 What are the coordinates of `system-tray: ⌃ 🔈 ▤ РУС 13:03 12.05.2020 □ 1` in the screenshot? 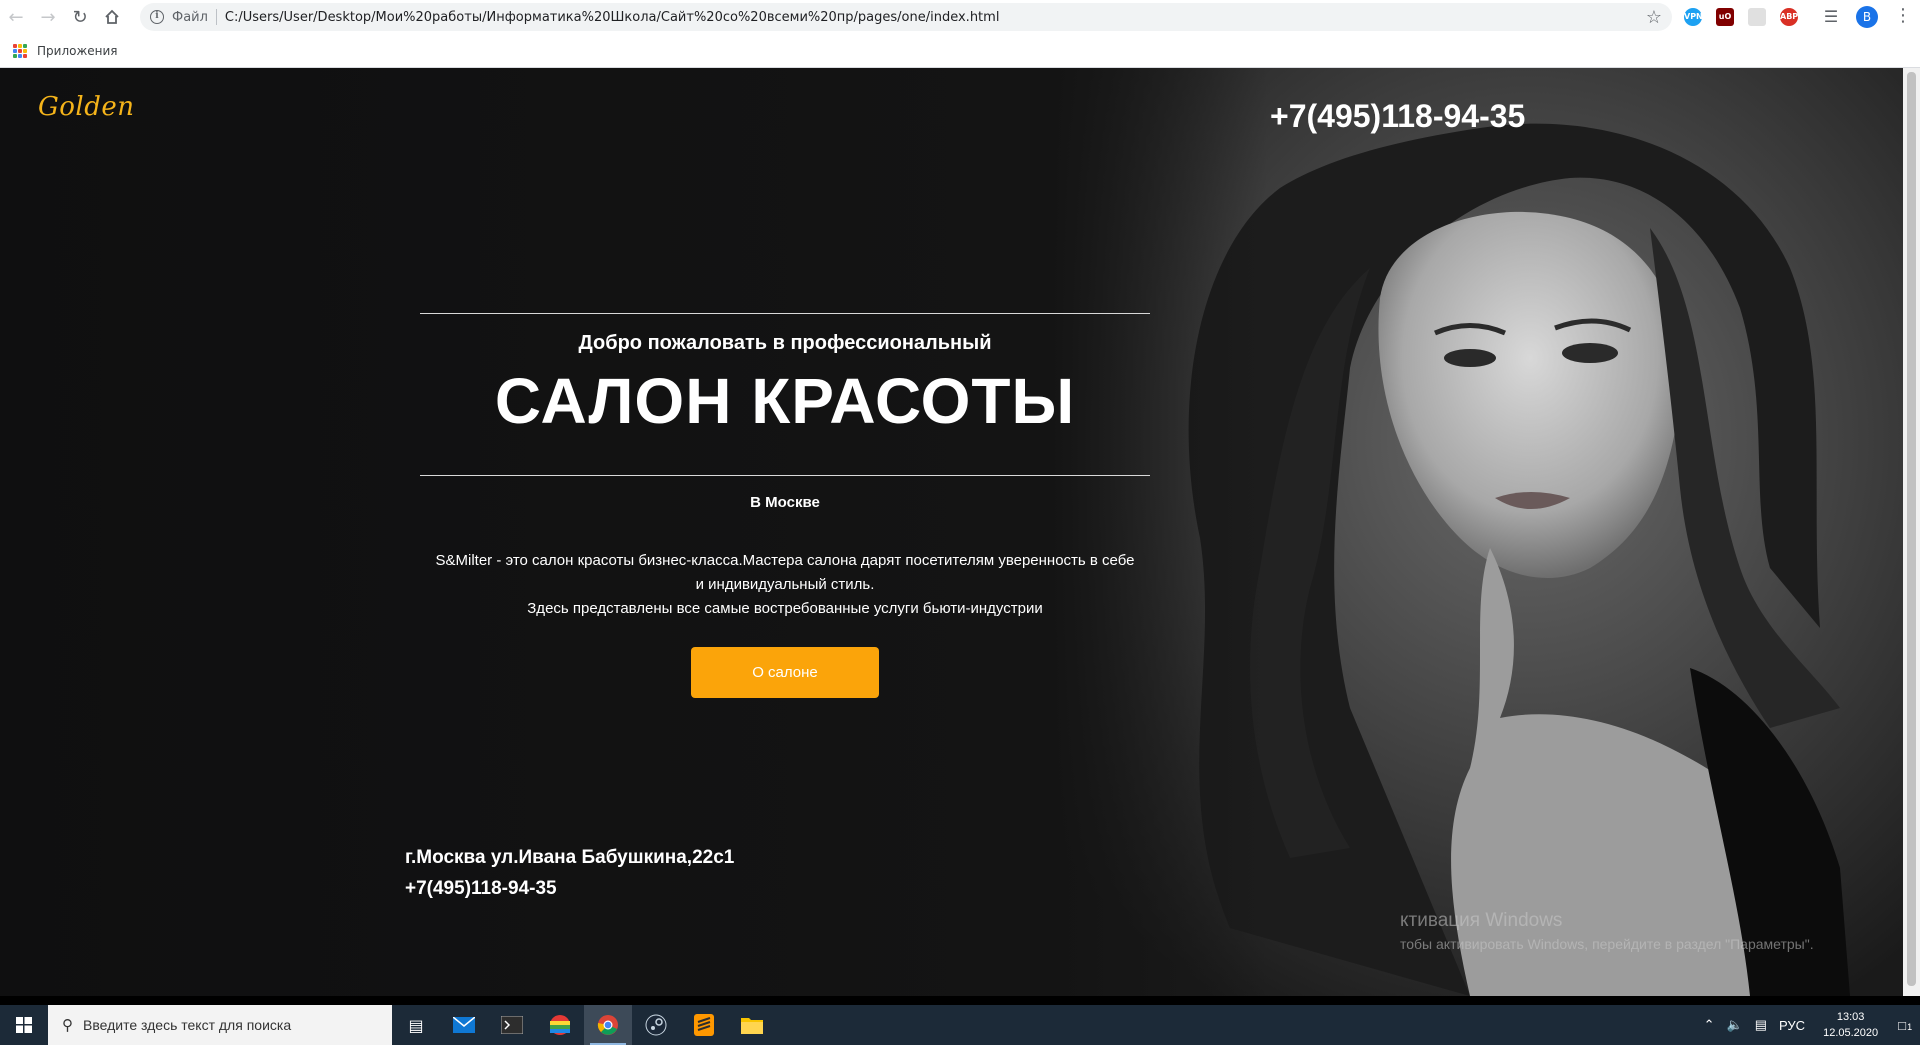 It's located at (1809, 1025).